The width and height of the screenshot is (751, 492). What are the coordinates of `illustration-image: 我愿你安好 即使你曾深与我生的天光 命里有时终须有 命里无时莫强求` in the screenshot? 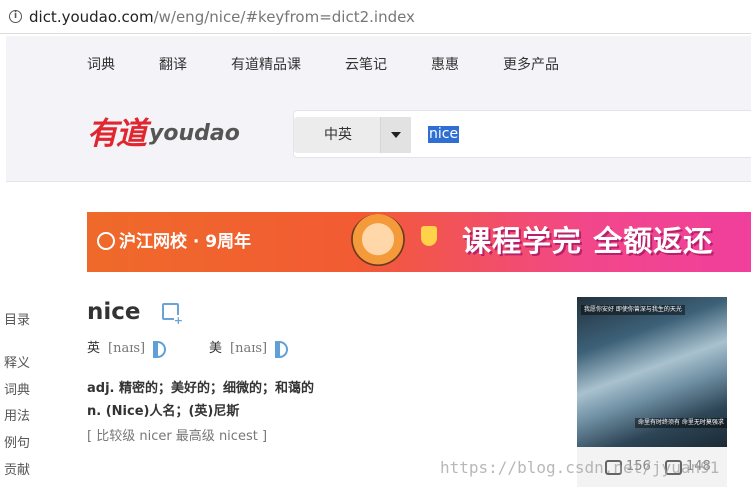 It's located at (652, 372).